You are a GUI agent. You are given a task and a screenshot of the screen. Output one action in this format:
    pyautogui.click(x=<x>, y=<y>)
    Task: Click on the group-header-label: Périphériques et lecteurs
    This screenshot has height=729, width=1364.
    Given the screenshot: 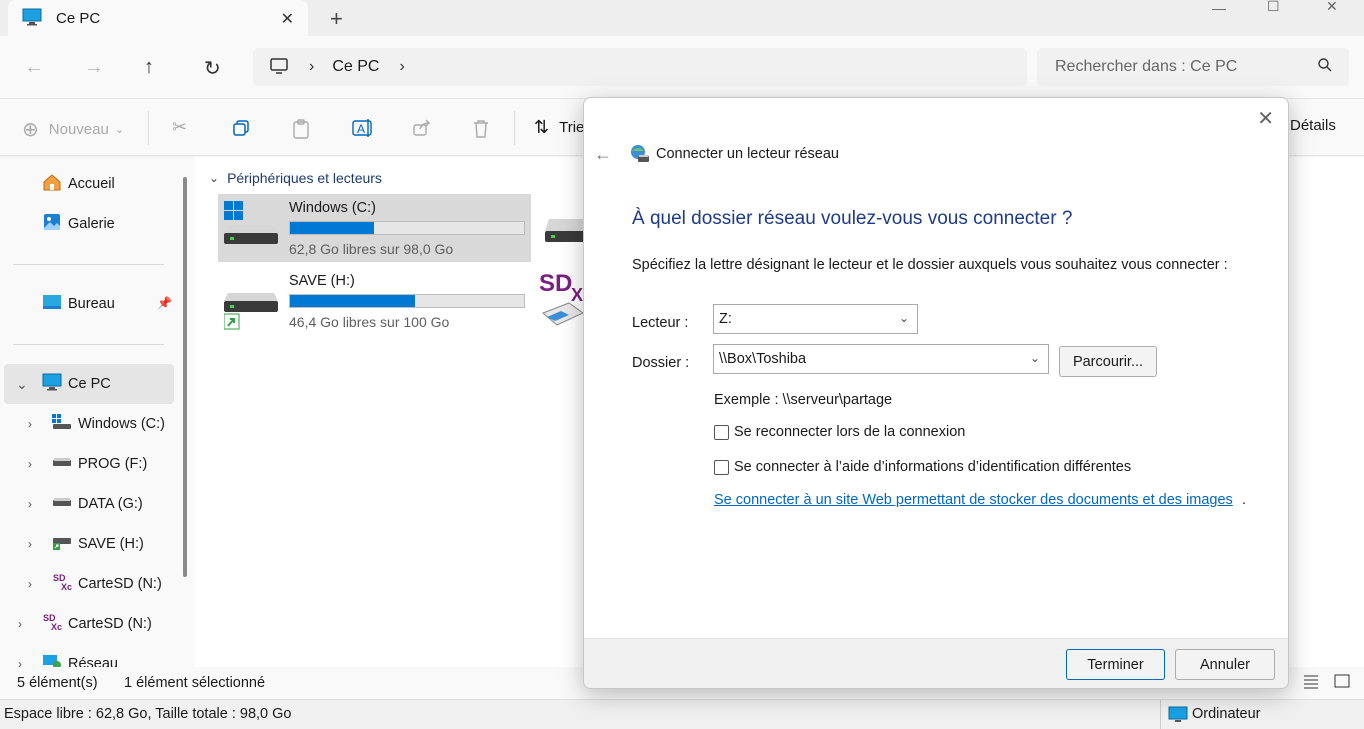 What is the action you would take?
    pyautogui.click(x=304, y=178)
    